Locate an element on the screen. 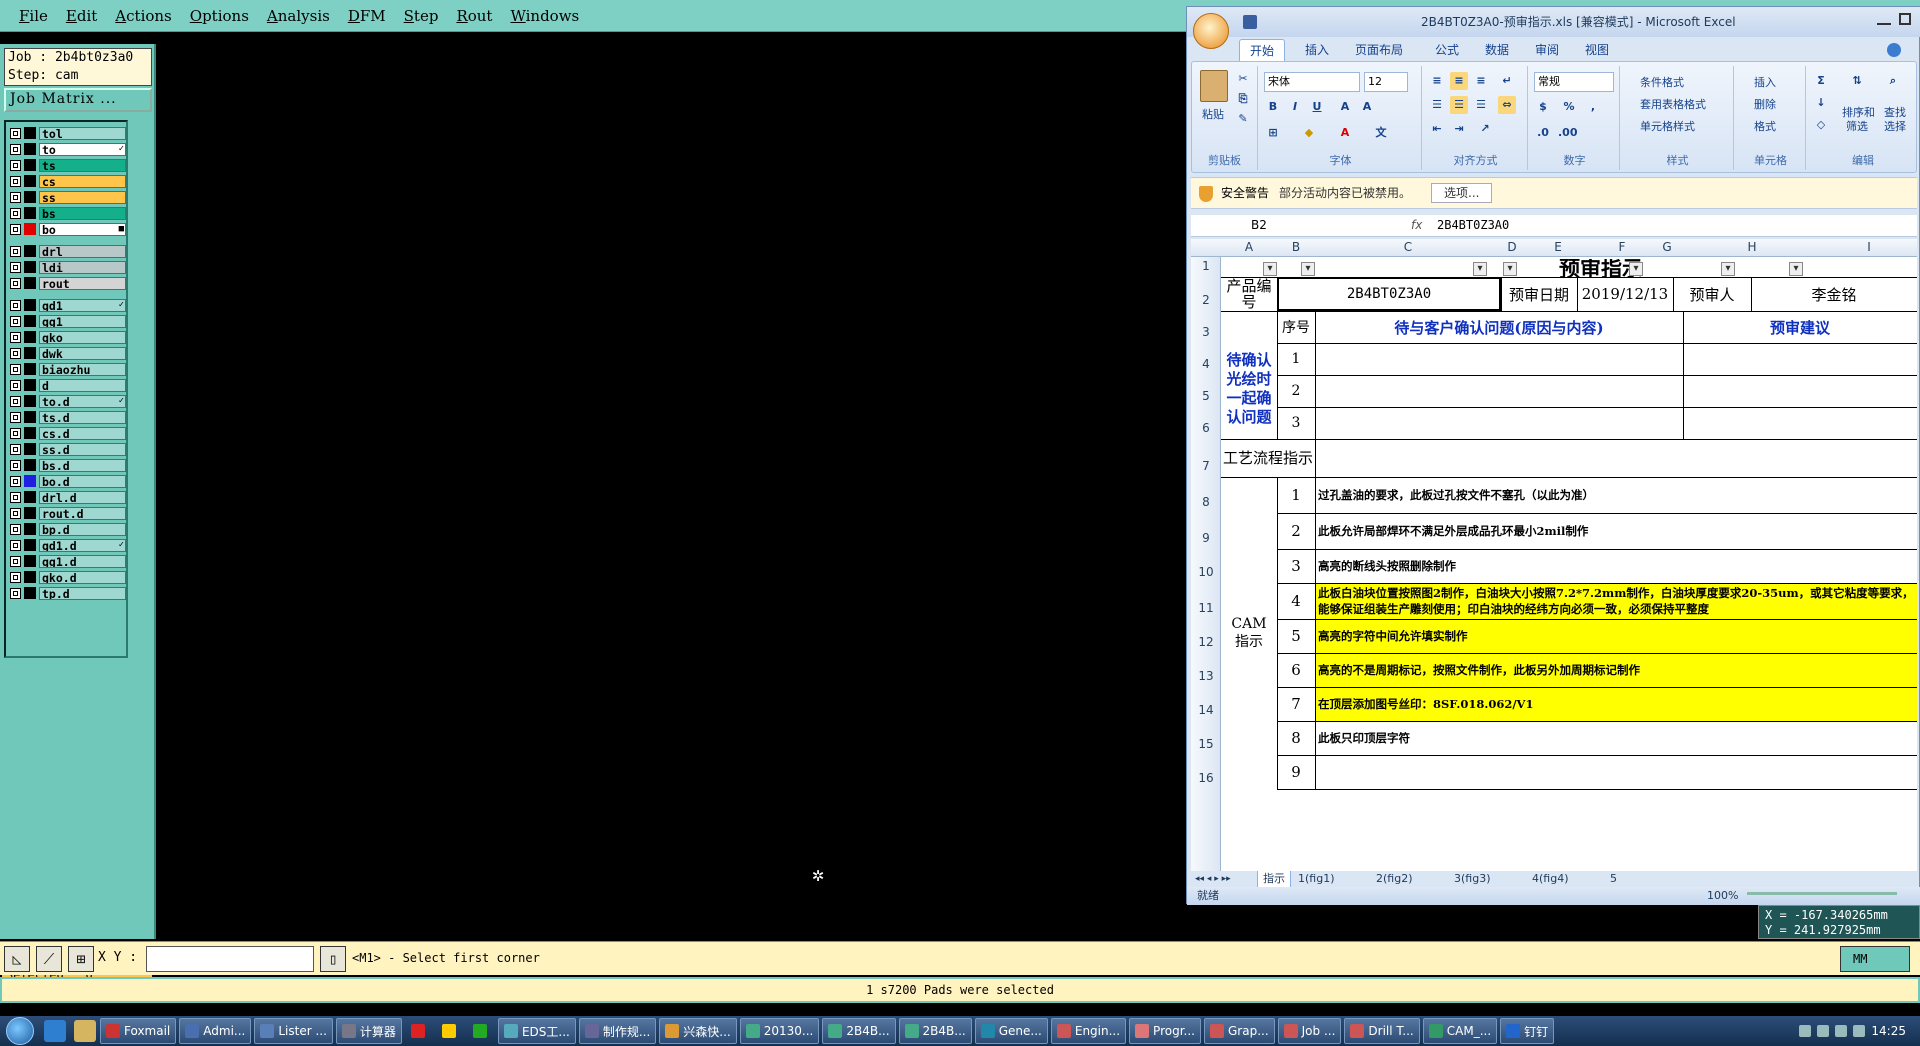  layer-row: ts.d is located at coordinates (67, 417).